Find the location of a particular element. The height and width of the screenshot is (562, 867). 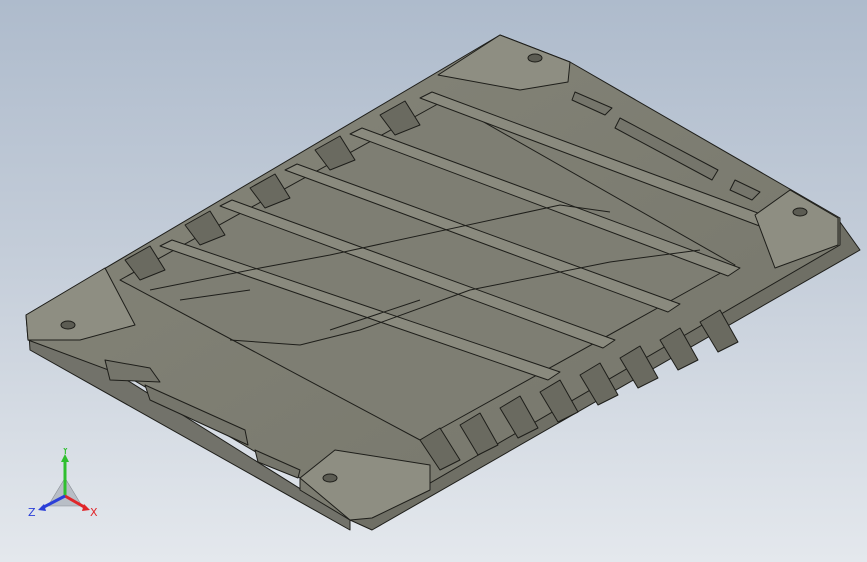

orientation-triad: Y X Z is located at coordinates (63, 483).